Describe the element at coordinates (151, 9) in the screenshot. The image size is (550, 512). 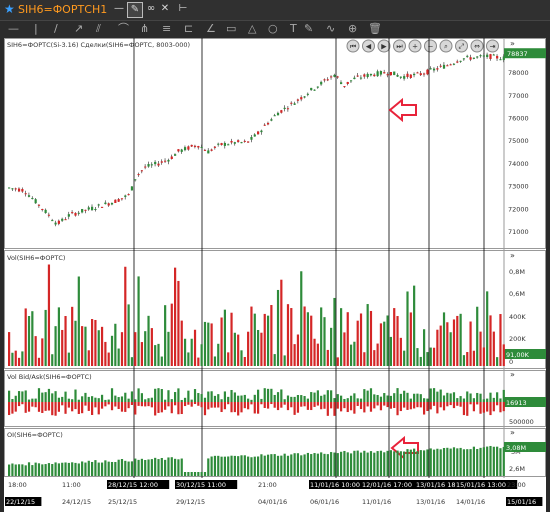
I see `link-icon: ∞` at that location.